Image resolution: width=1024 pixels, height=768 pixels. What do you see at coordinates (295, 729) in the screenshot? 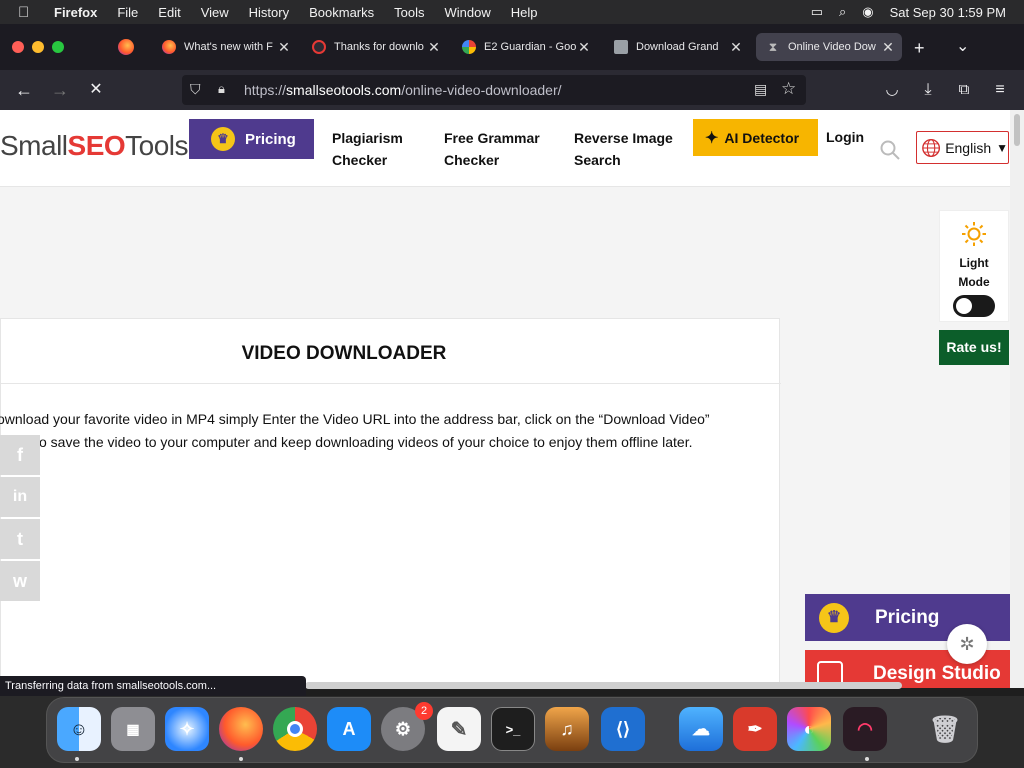
I see `chrome-icon` at bounding box center [295, 729].